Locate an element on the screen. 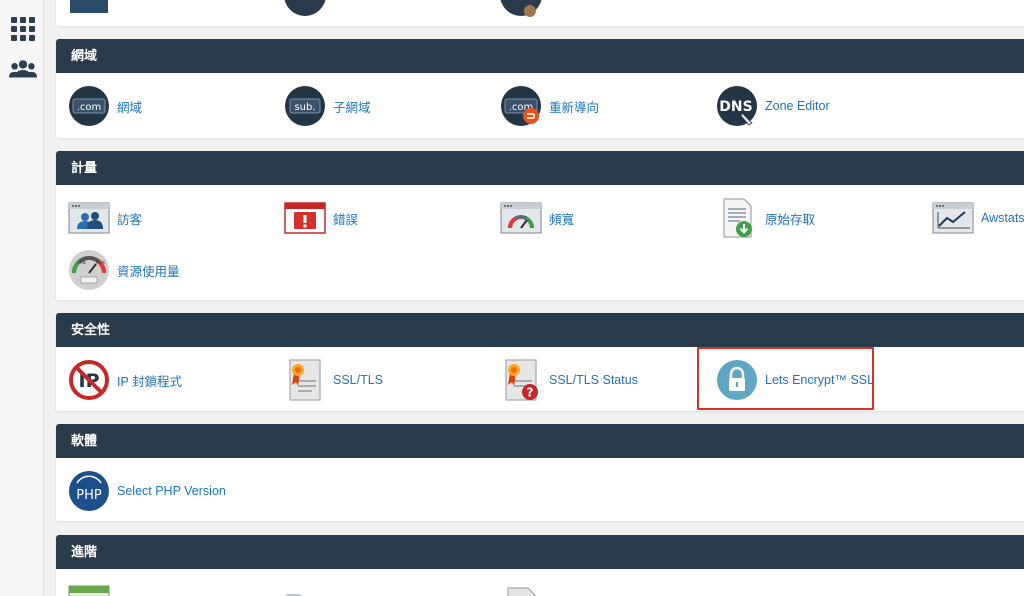 The height and width of the screenshot is (596, 1024). lock-icon is located at coordinates (737, 380).